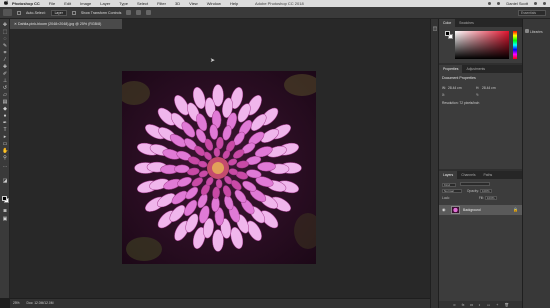 The width and height of the screenshot is (550, 308). What do you see at coordinates (16, 303) in the screenshot?
I see `zoom-level: 25%` at bounding box center [16, 303].